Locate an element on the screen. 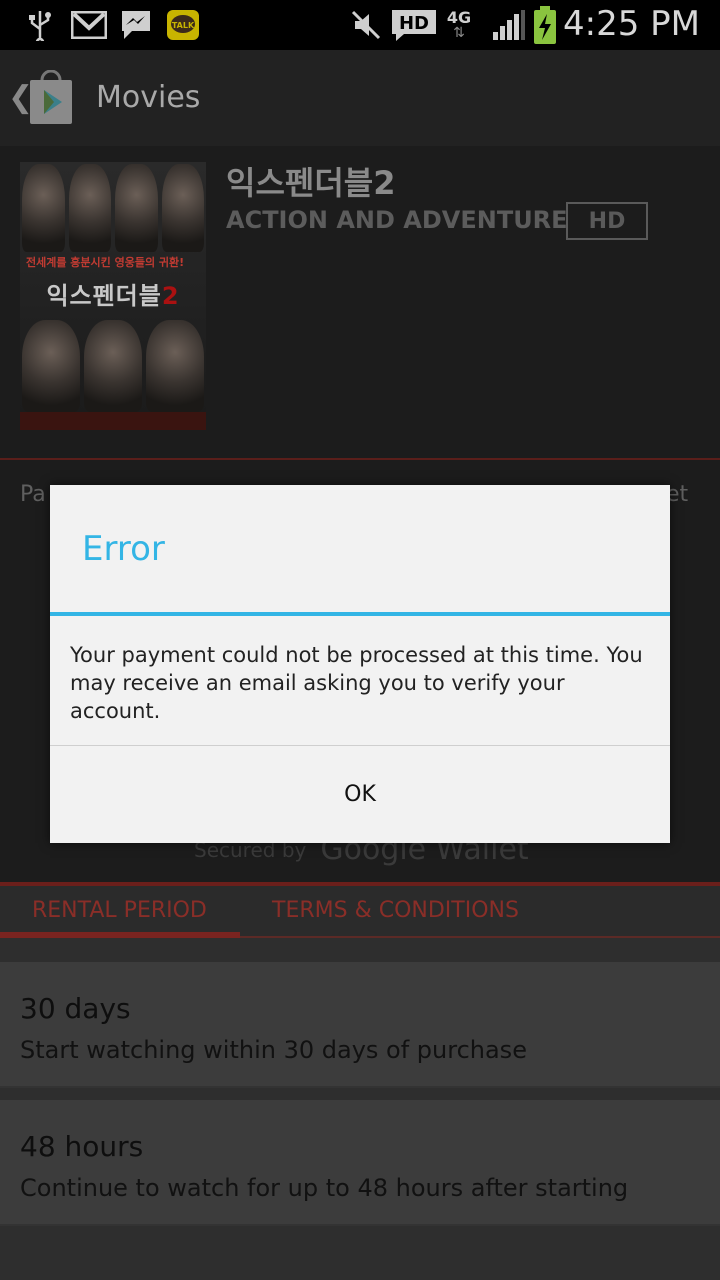 The image size is (720, 1280). kakaotalk-icon: TALK is located at coordinates (183, 25).